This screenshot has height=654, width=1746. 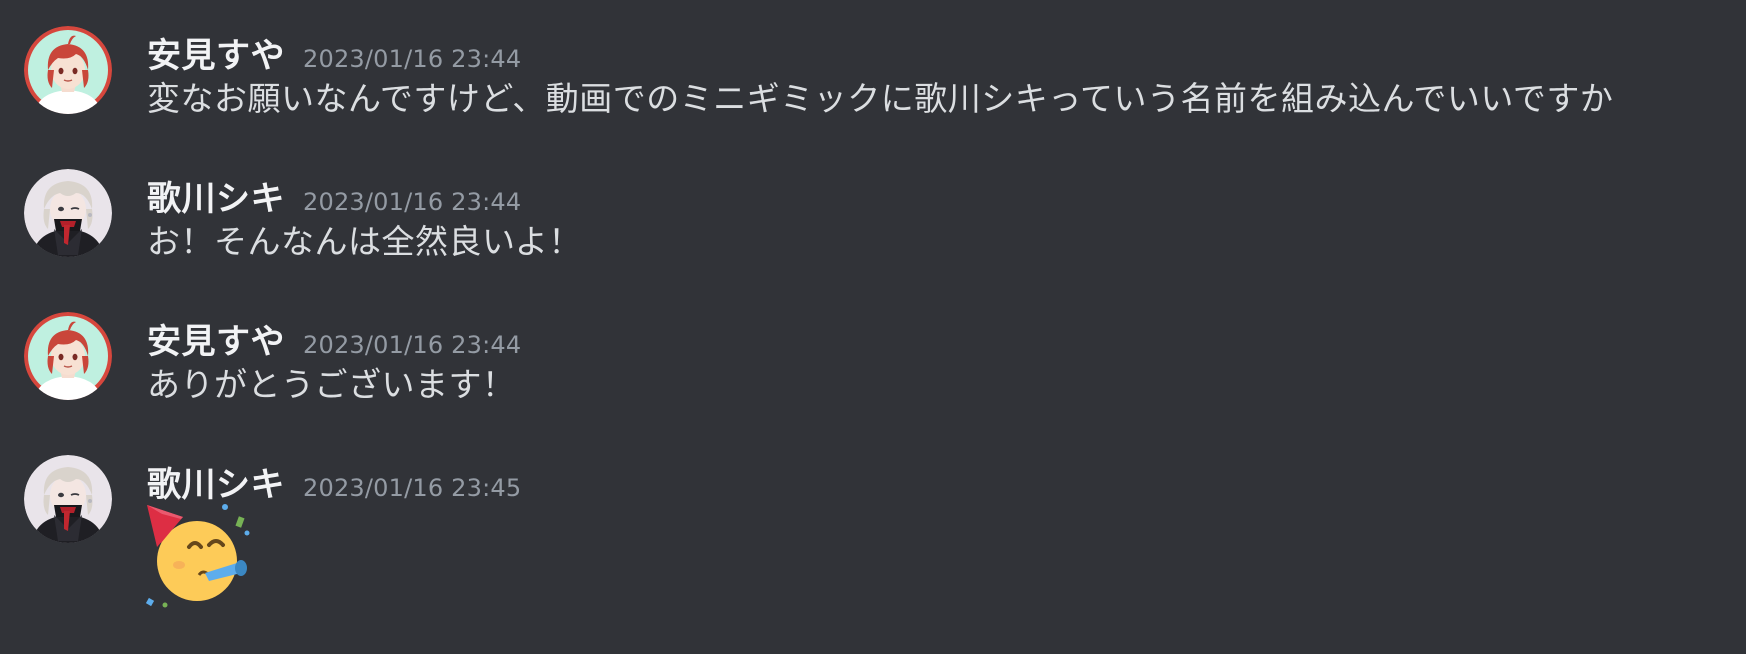 I want to click on message-header: 歌川シキ 2023/01/16 23:45, so click(x=334, y=481).